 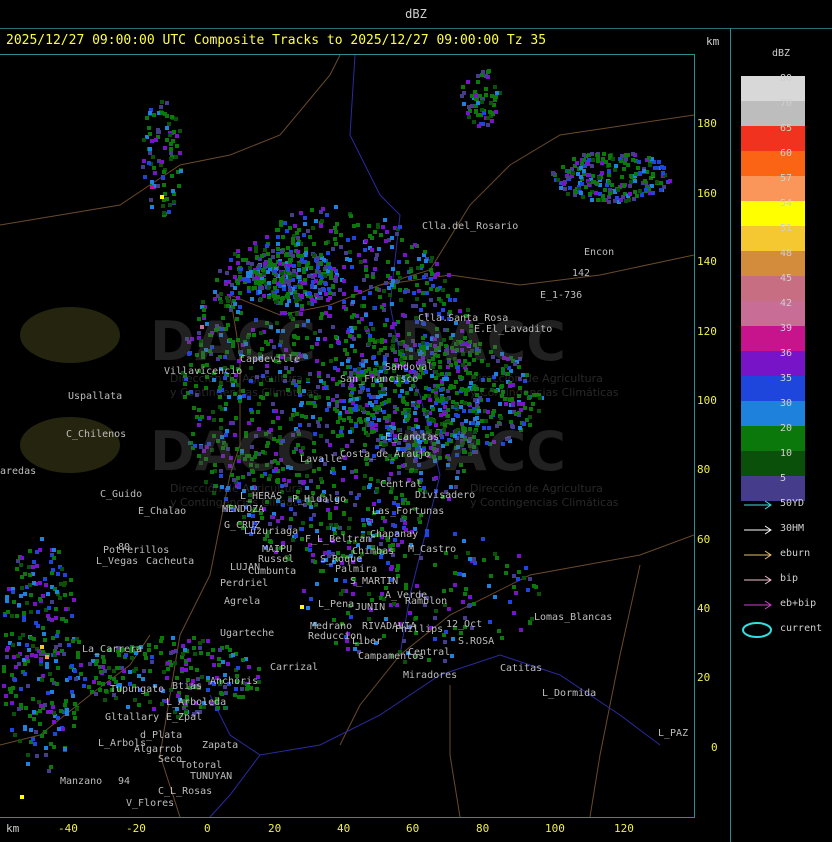 I want to click on legend-level-label: 20, so click(x=786, y=428).